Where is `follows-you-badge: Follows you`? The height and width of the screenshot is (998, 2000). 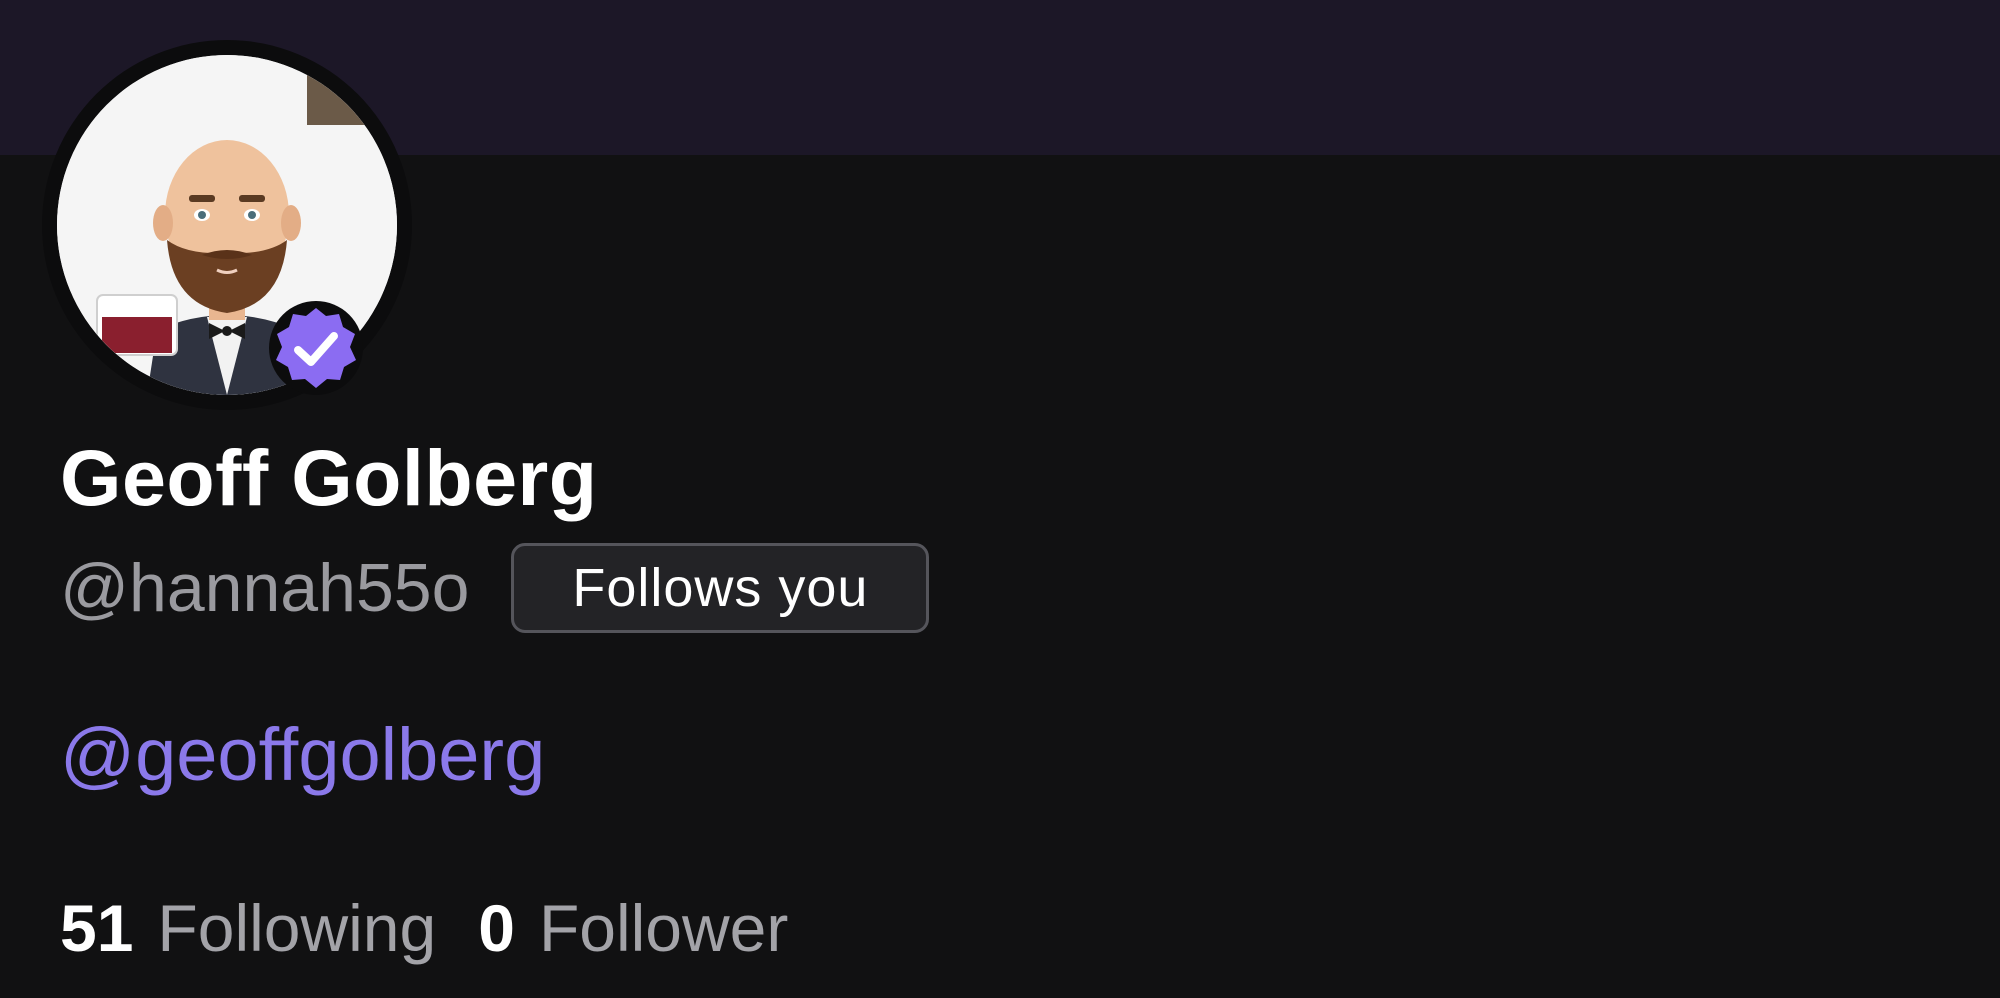 follows-you-badge: Follows you is located at coordinates (720, 588).